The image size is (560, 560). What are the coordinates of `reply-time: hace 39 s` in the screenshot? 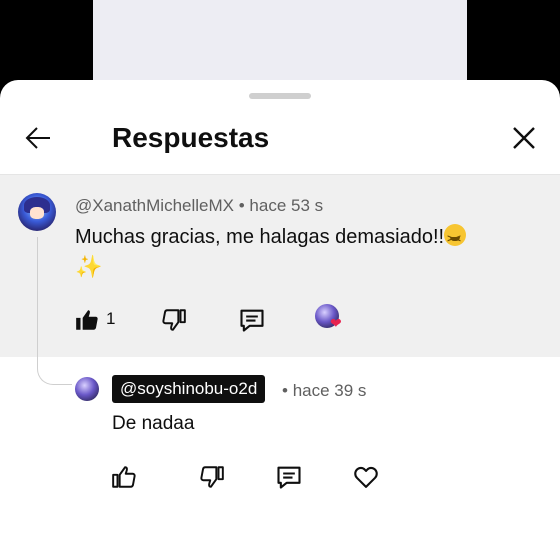 It's located at (329, 390).